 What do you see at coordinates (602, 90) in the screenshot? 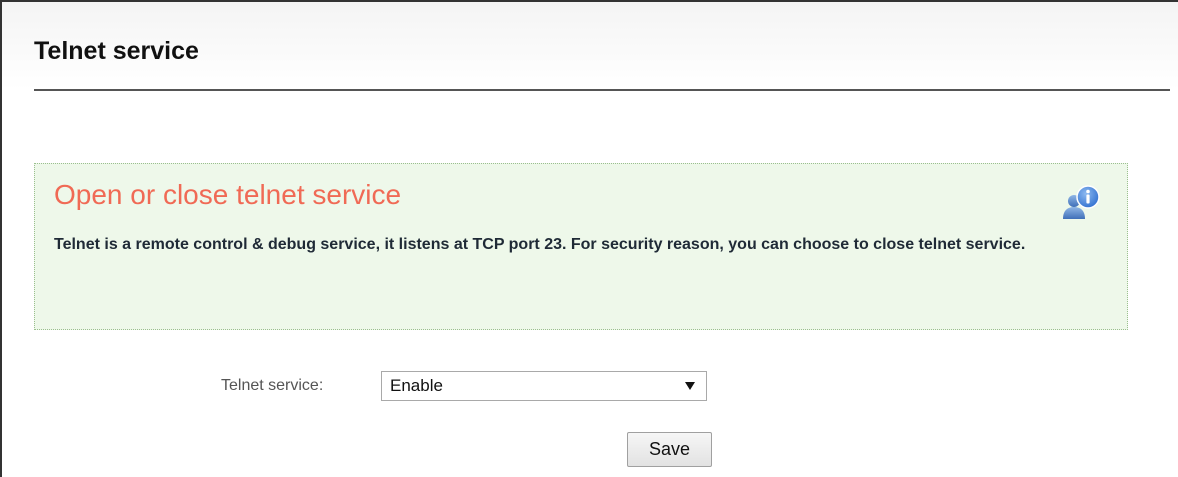
I see `title-divider` at bounding box center [602, 90].